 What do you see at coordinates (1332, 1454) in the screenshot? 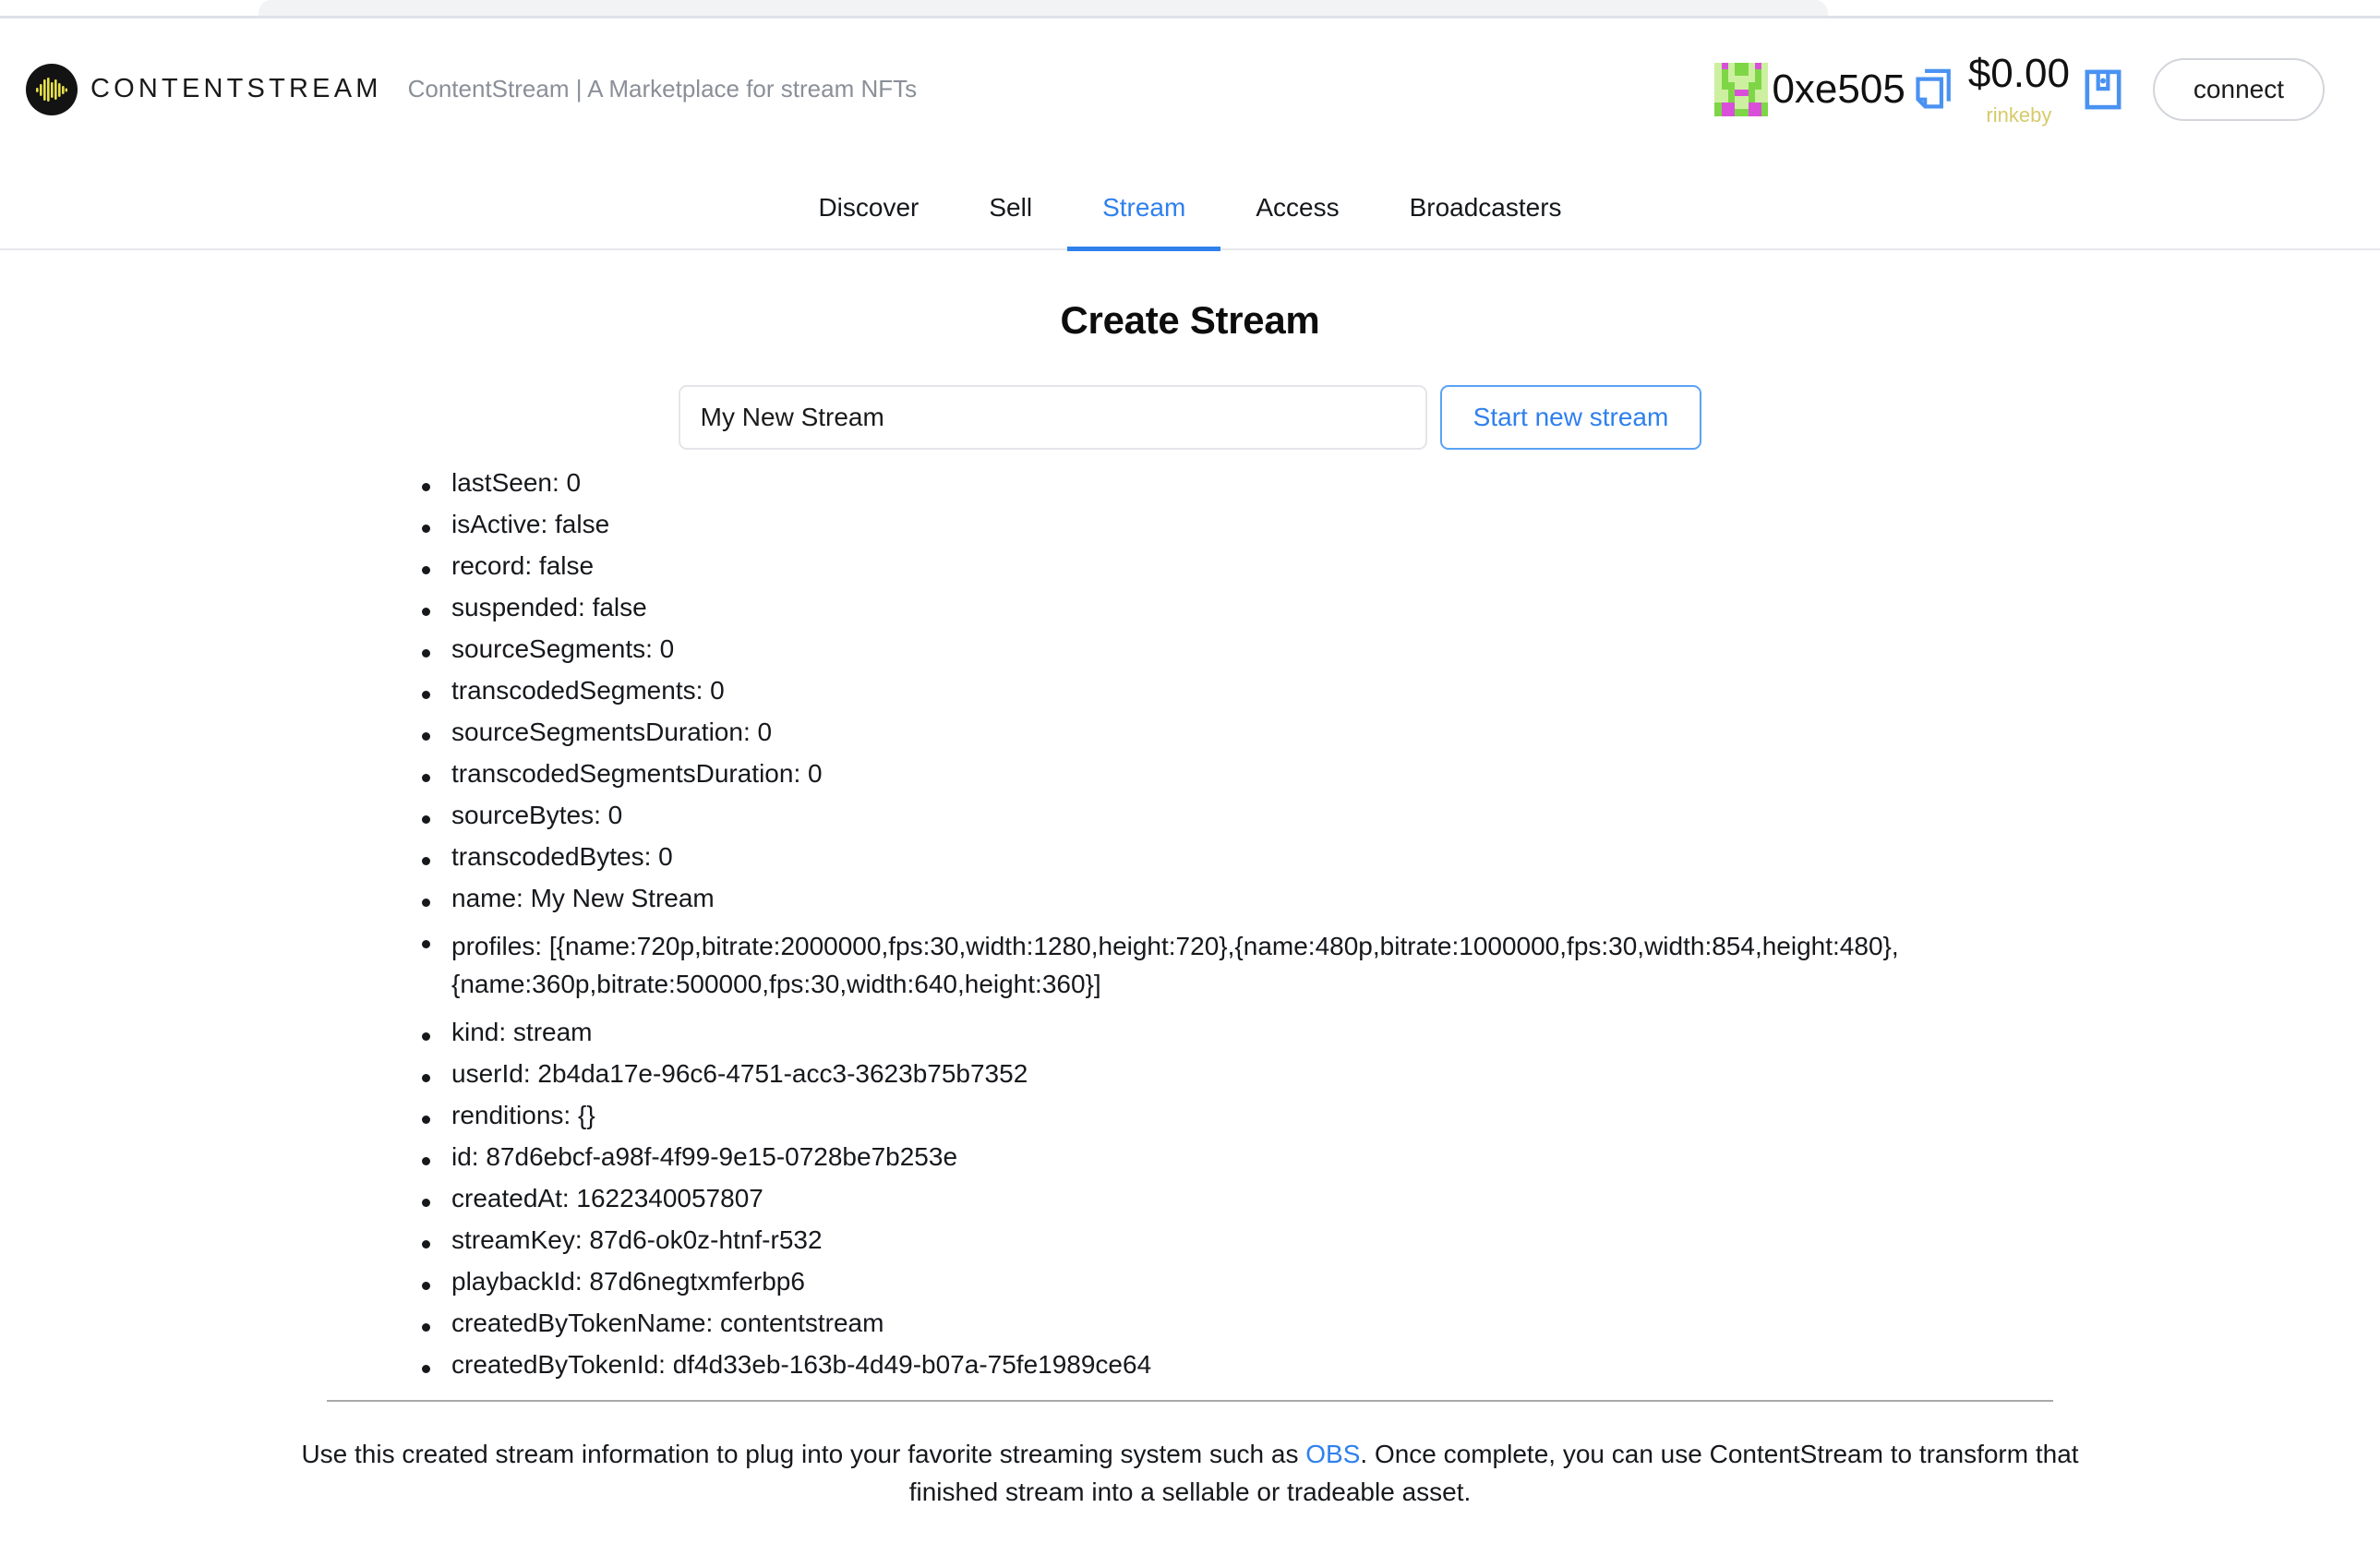
I see `obs-link: OBS` at bounding box center [1332, 1454].